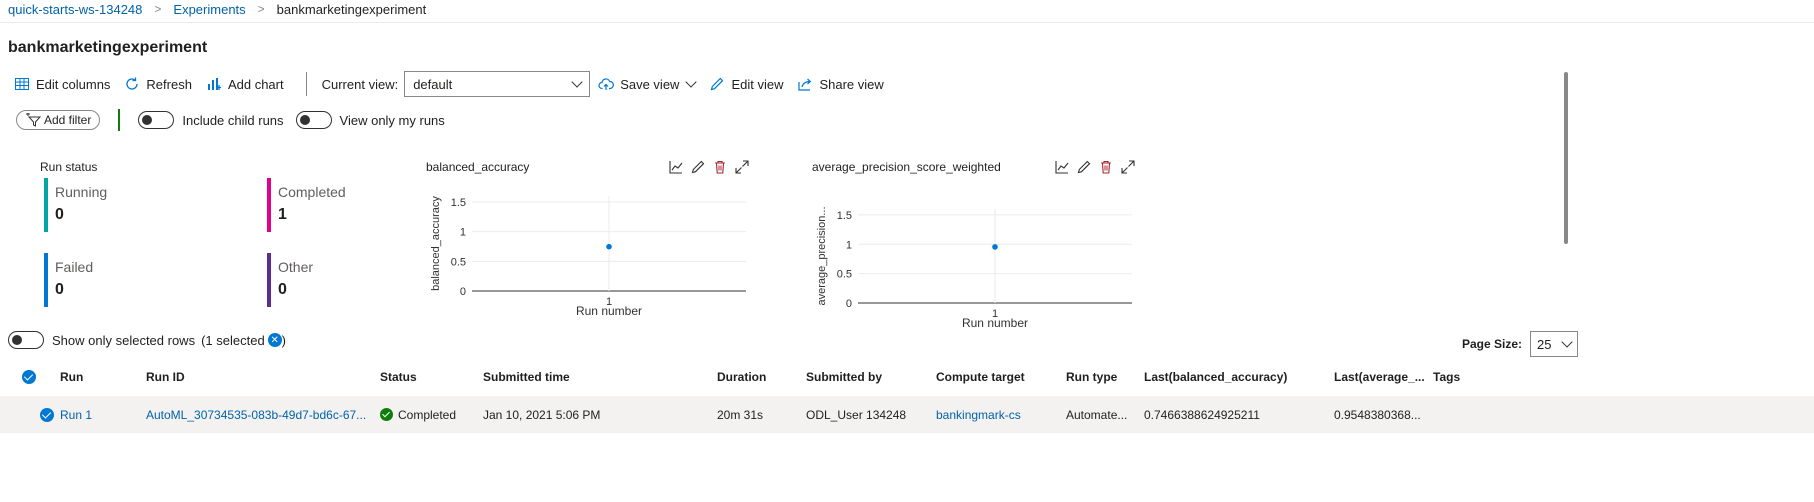 Image resolution: width=1814 pixels, height=502 pixels. Describe the element at coordinates (844, 377) in the screenshot. I see `column-header-submitted-by: Submitted by` at that location.